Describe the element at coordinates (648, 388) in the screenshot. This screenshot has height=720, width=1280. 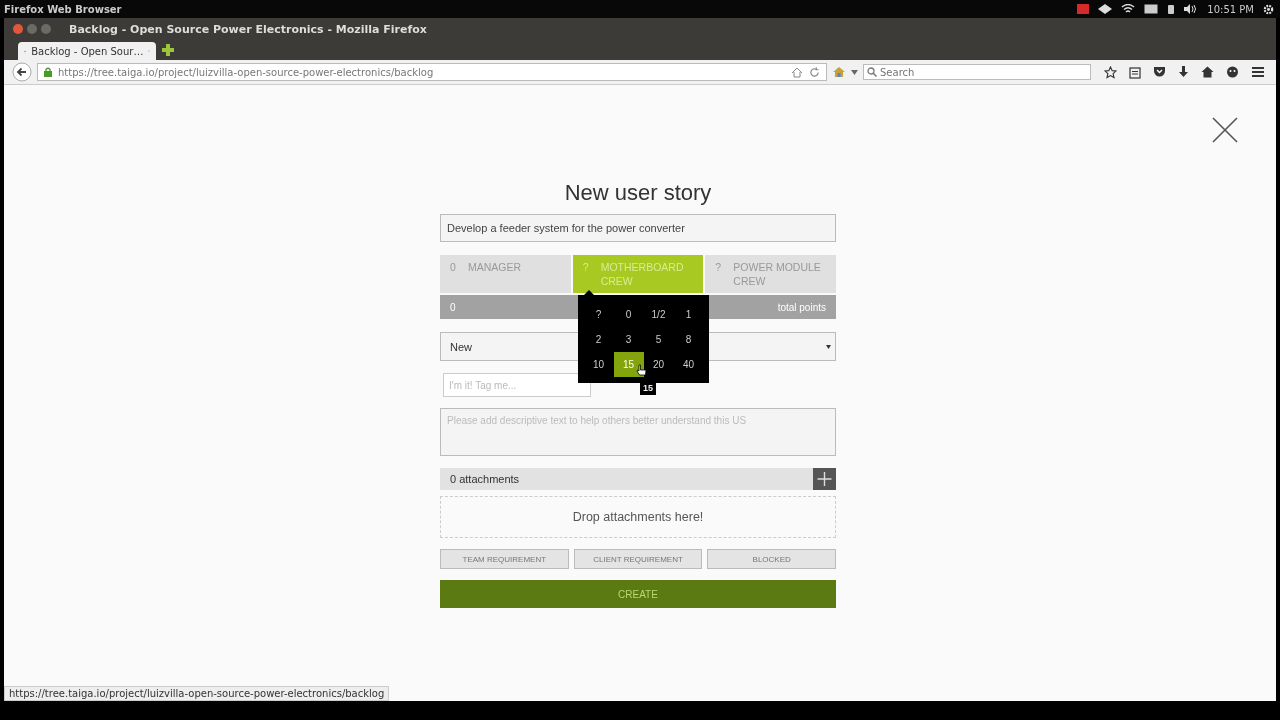
I see `tooltip: 15` at that location.